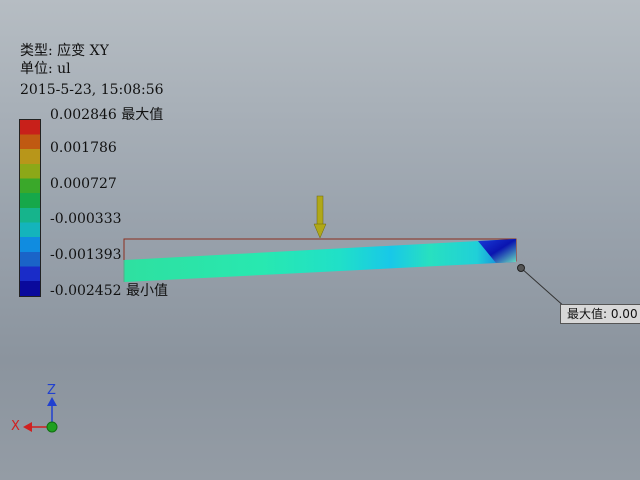 This screenshot has height=480, width=640. Describe the element at coordinates (320, 217) in the screenshot. I see `load-arrow` at that location.